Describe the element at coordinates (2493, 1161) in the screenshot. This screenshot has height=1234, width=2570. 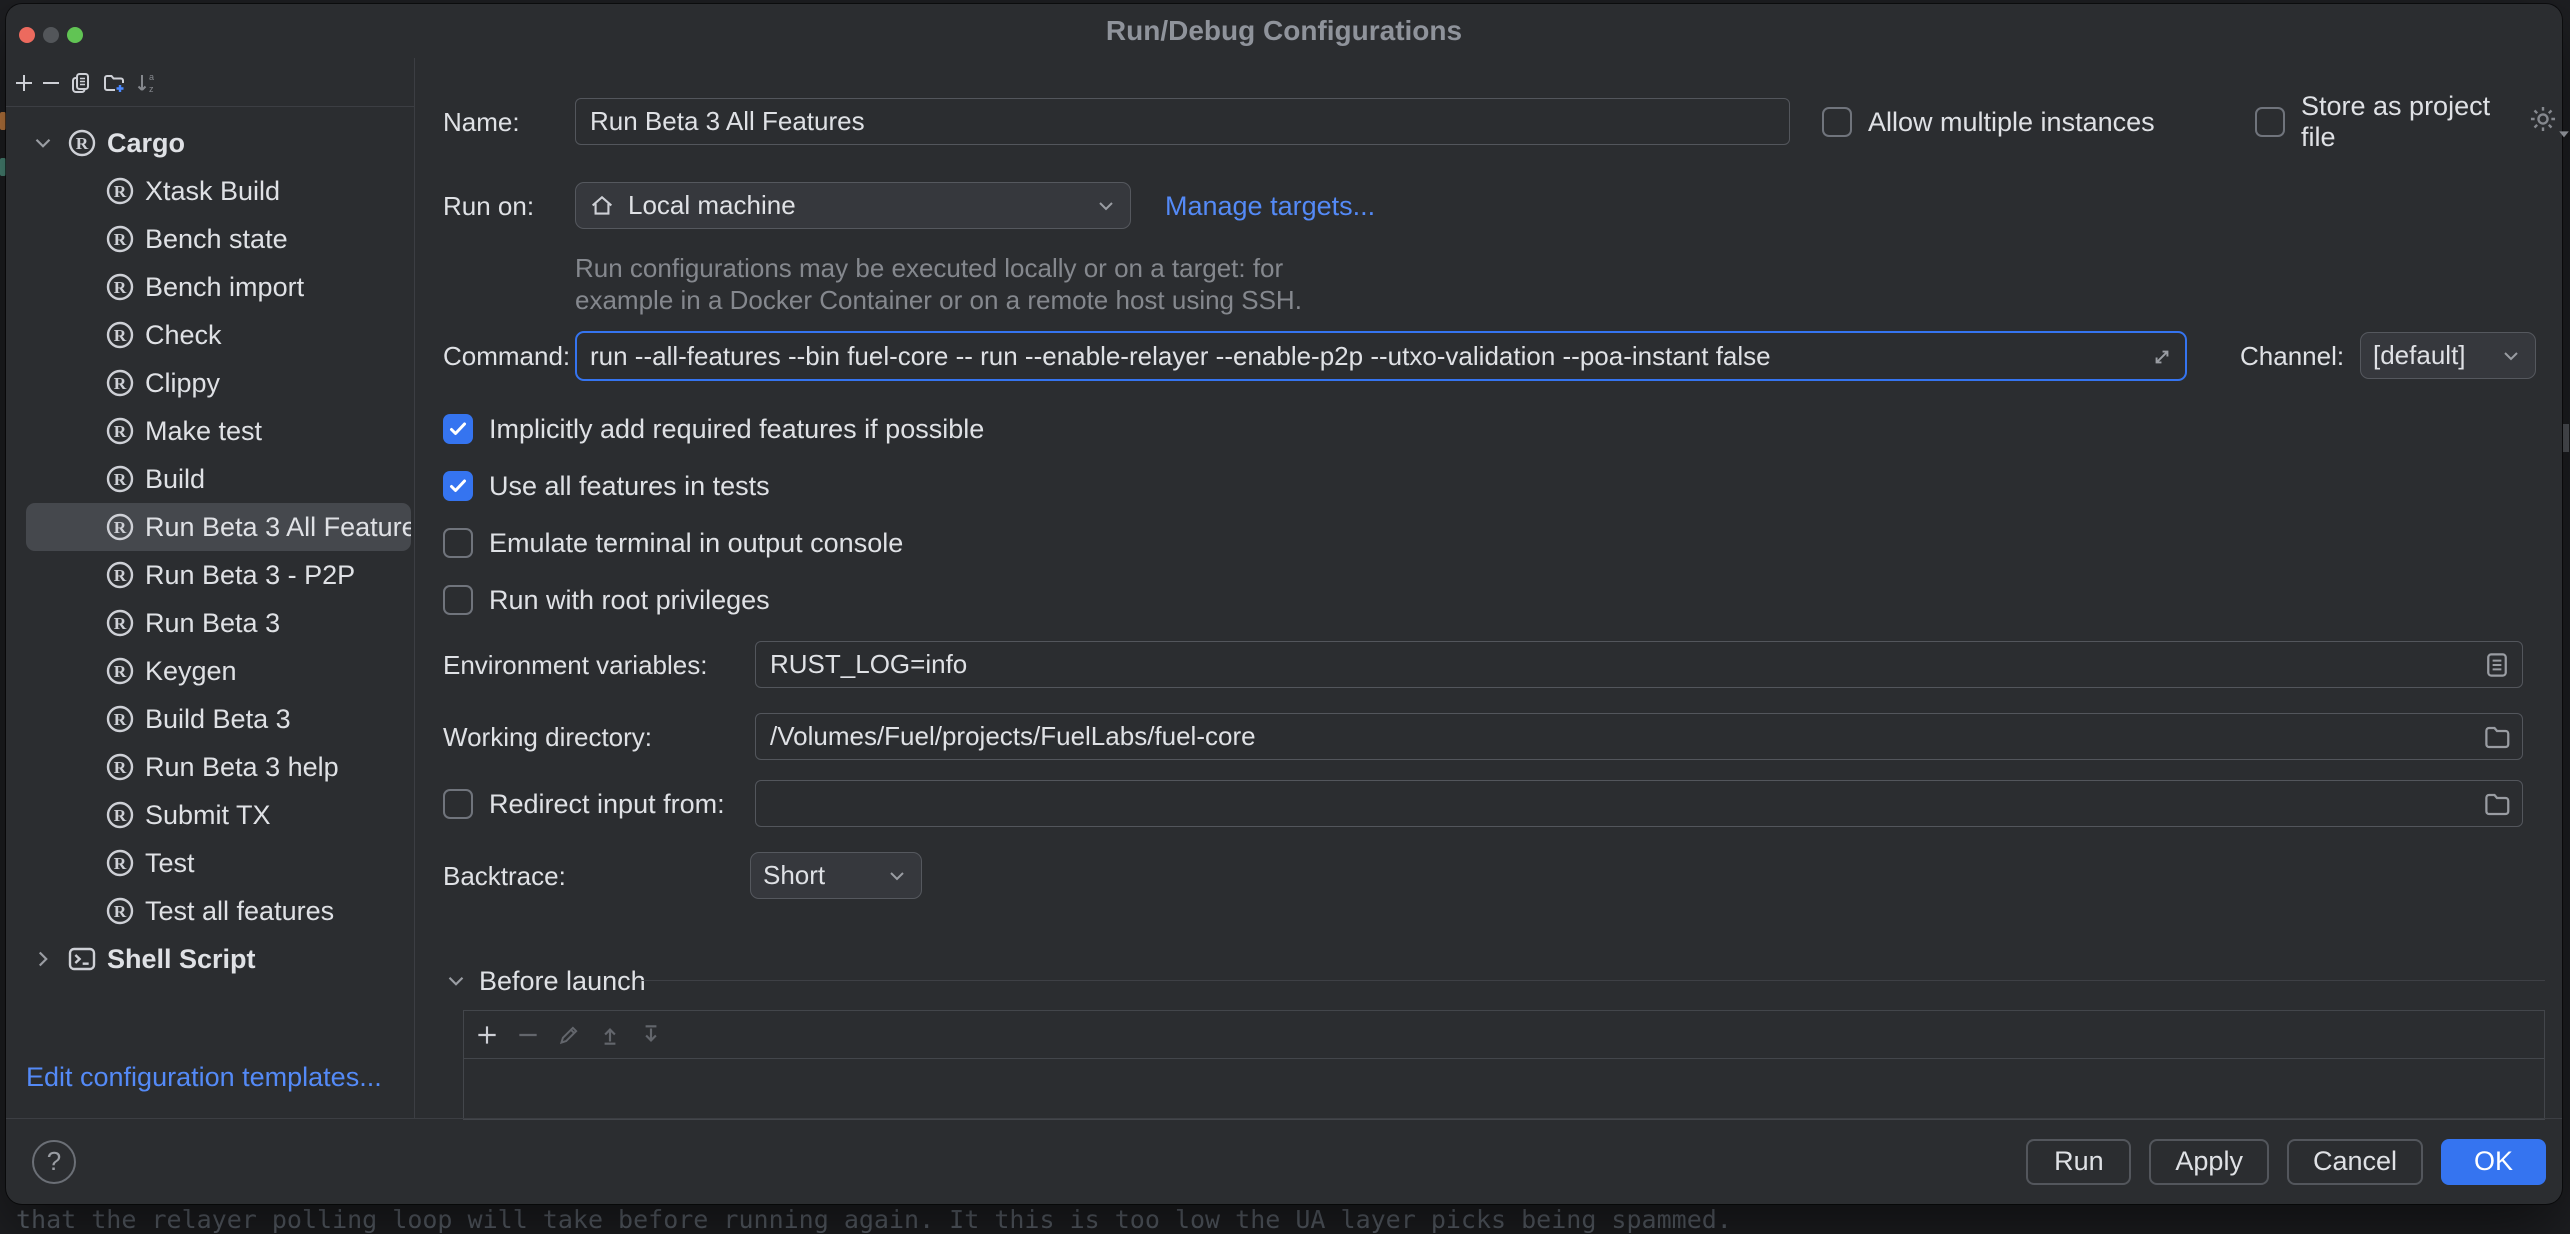
I see `ok-button: OK` at that location.